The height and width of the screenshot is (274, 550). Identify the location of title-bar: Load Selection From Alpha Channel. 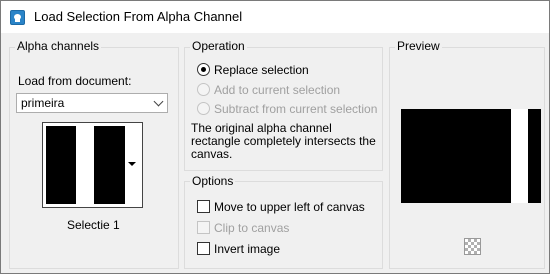
(275, 17).